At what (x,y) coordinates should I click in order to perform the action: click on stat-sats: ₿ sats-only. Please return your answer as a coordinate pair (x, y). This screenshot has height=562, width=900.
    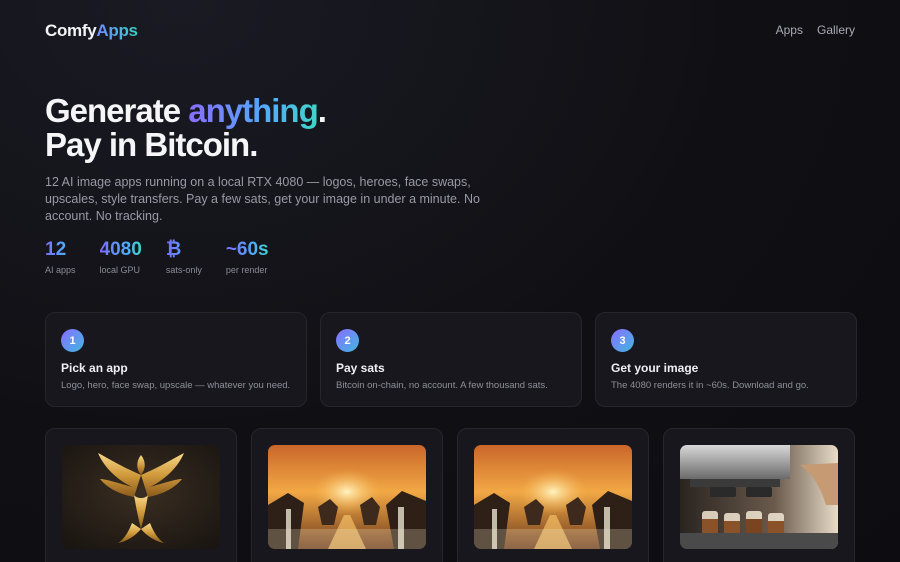
    Looking at the image, I should click on (184, 257).